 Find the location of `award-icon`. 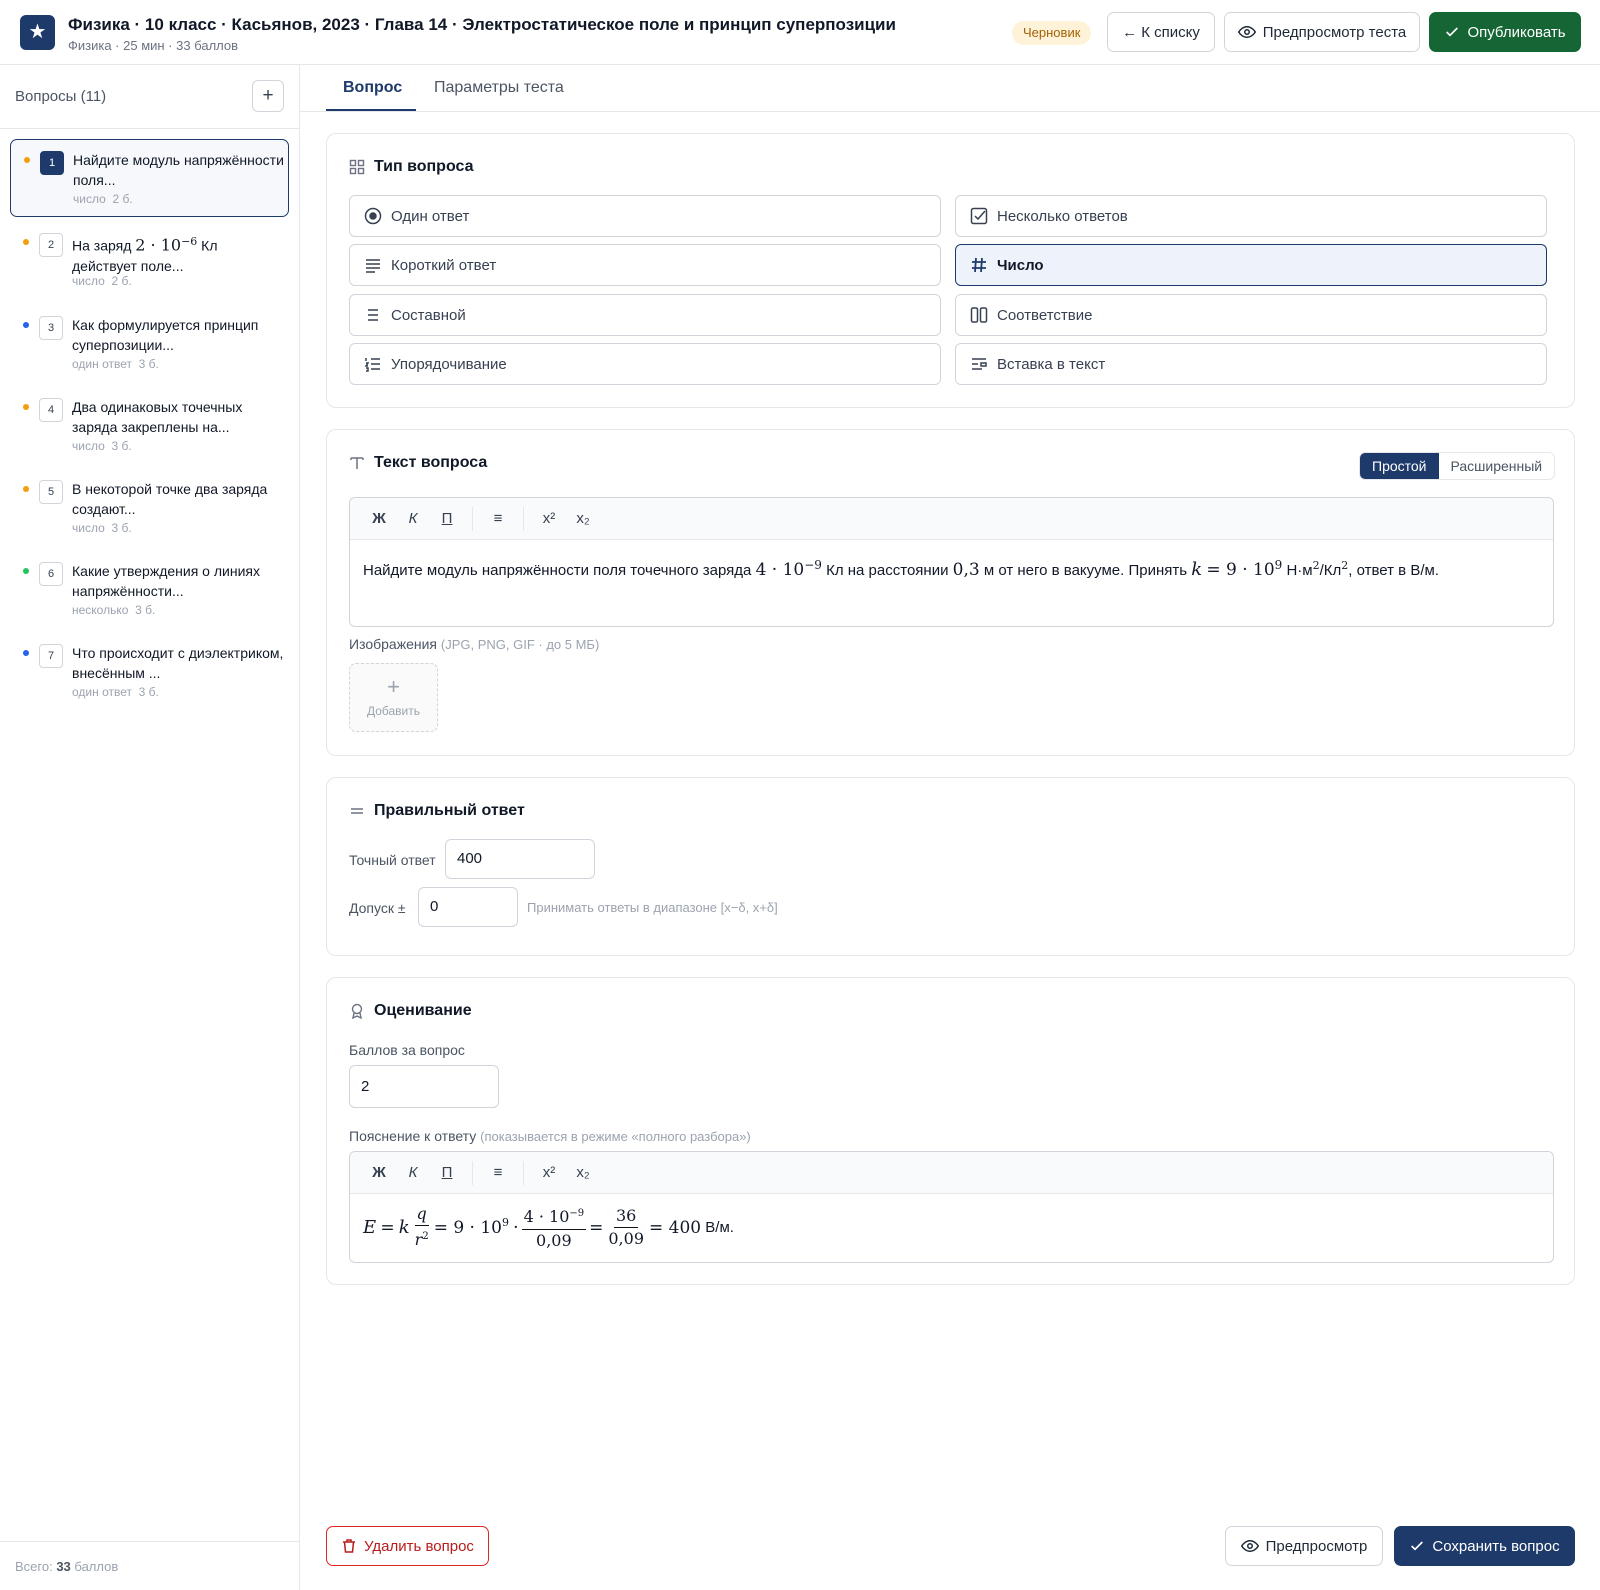

award-icon is located at coordinates (357, 1011).